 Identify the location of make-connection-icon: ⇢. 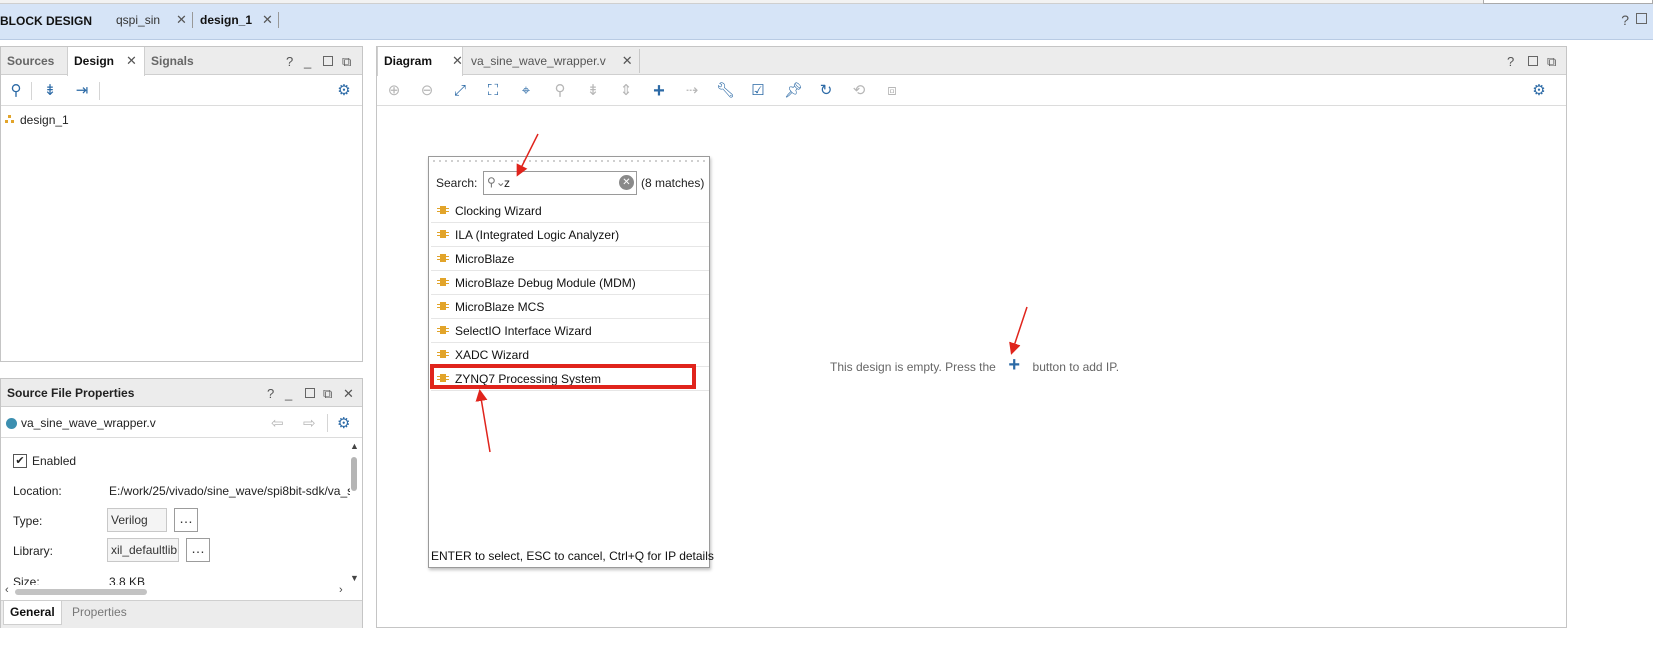
(692, 91).